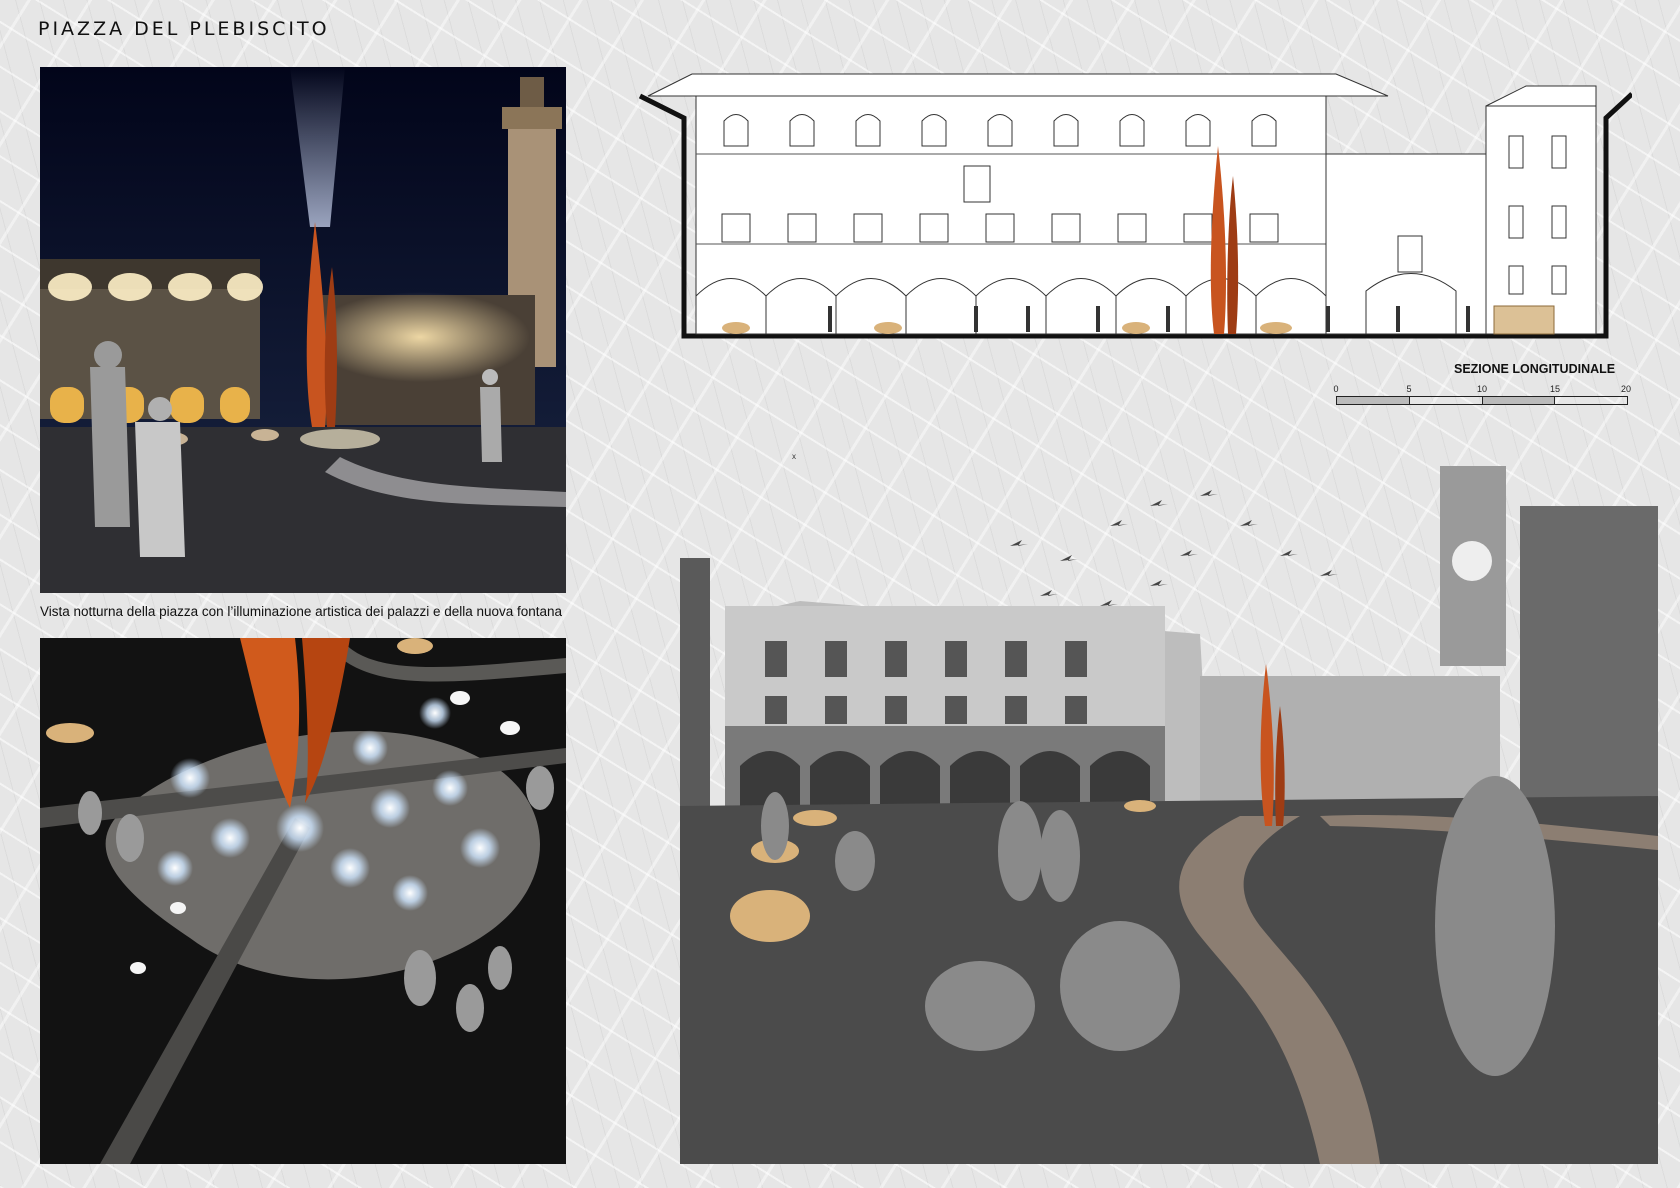  Describe the element at coordinates (303, 901) in the screenshot. I see `fountain-top-view-render` at that location.